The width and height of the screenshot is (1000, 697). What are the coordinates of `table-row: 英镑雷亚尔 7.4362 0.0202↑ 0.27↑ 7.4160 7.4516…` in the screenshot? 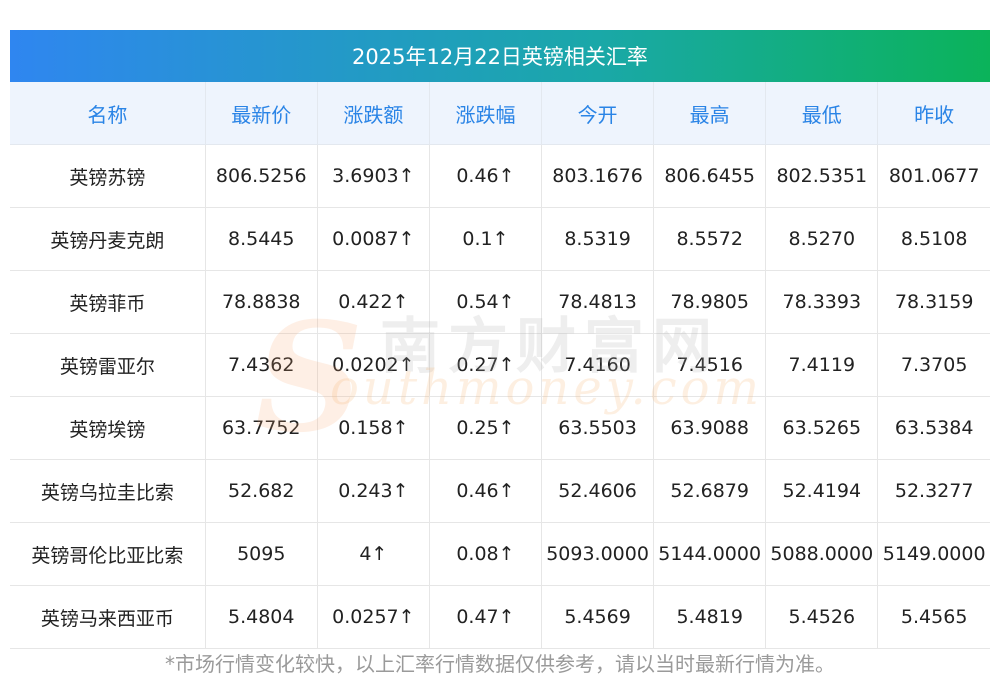 It's located at (500, 365).